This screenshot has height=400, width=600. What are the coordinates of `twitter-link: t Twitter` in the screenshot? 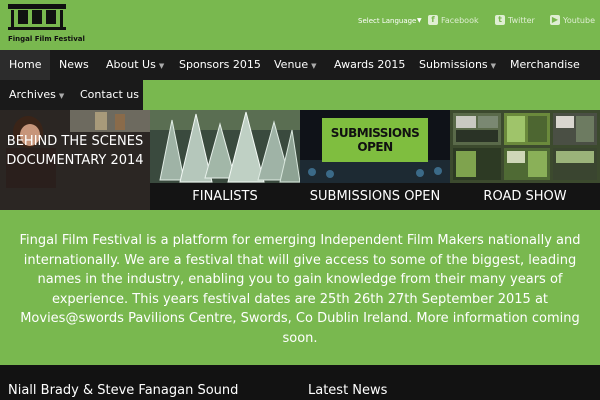 It's located at (515, 20).